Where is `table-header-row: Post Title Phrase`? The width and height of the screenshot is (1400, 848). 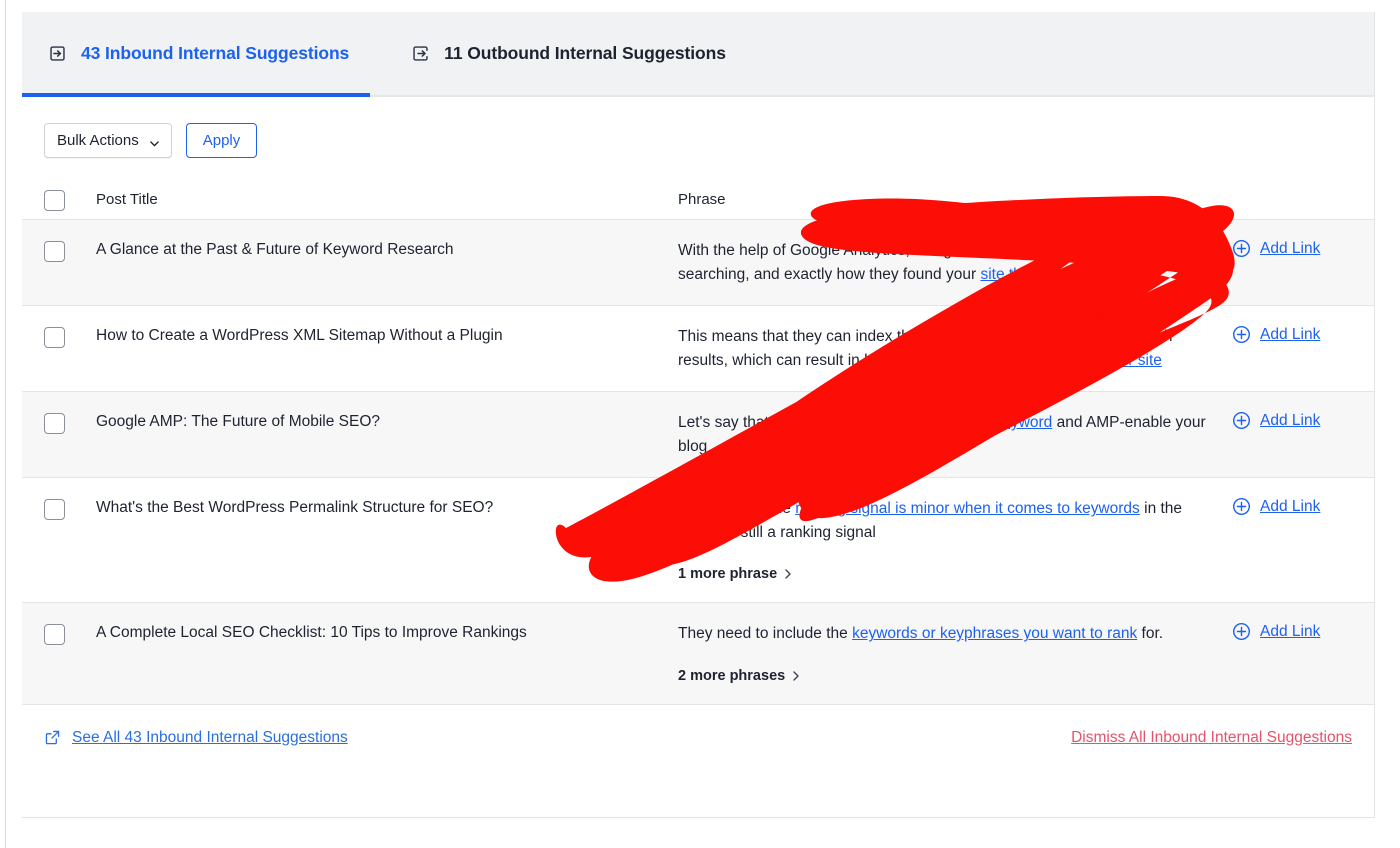
table-header-row: Post Title Phrase is located at coordinates (698, 200).